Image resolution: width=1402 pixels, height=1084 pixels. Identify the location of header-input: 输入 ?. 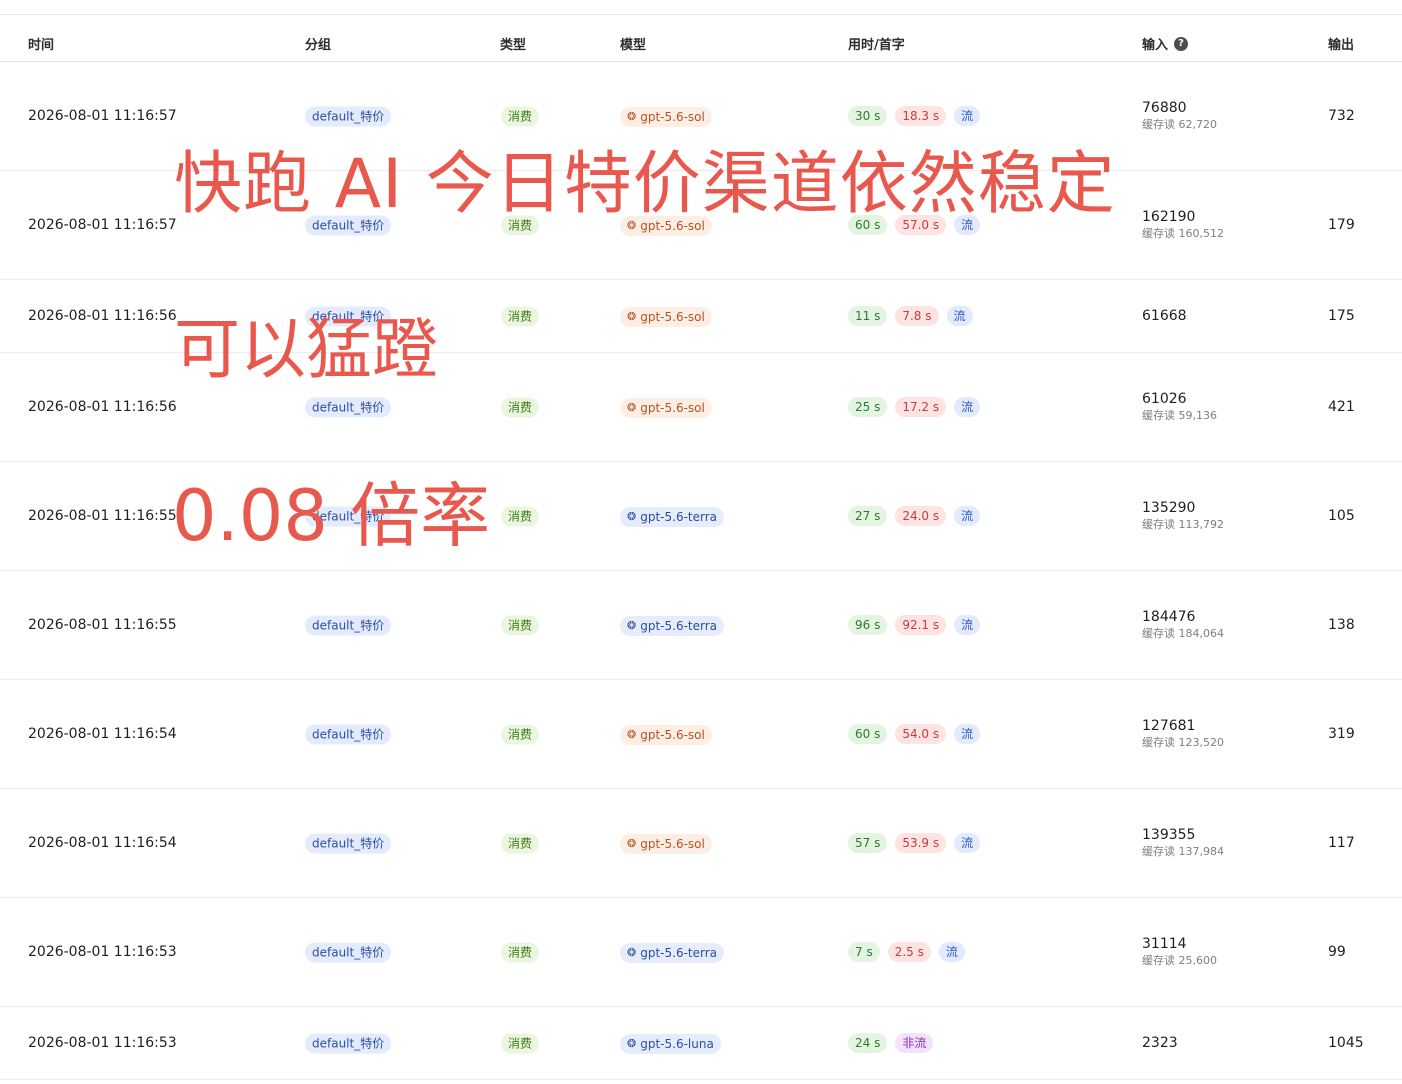
(1165, 43).